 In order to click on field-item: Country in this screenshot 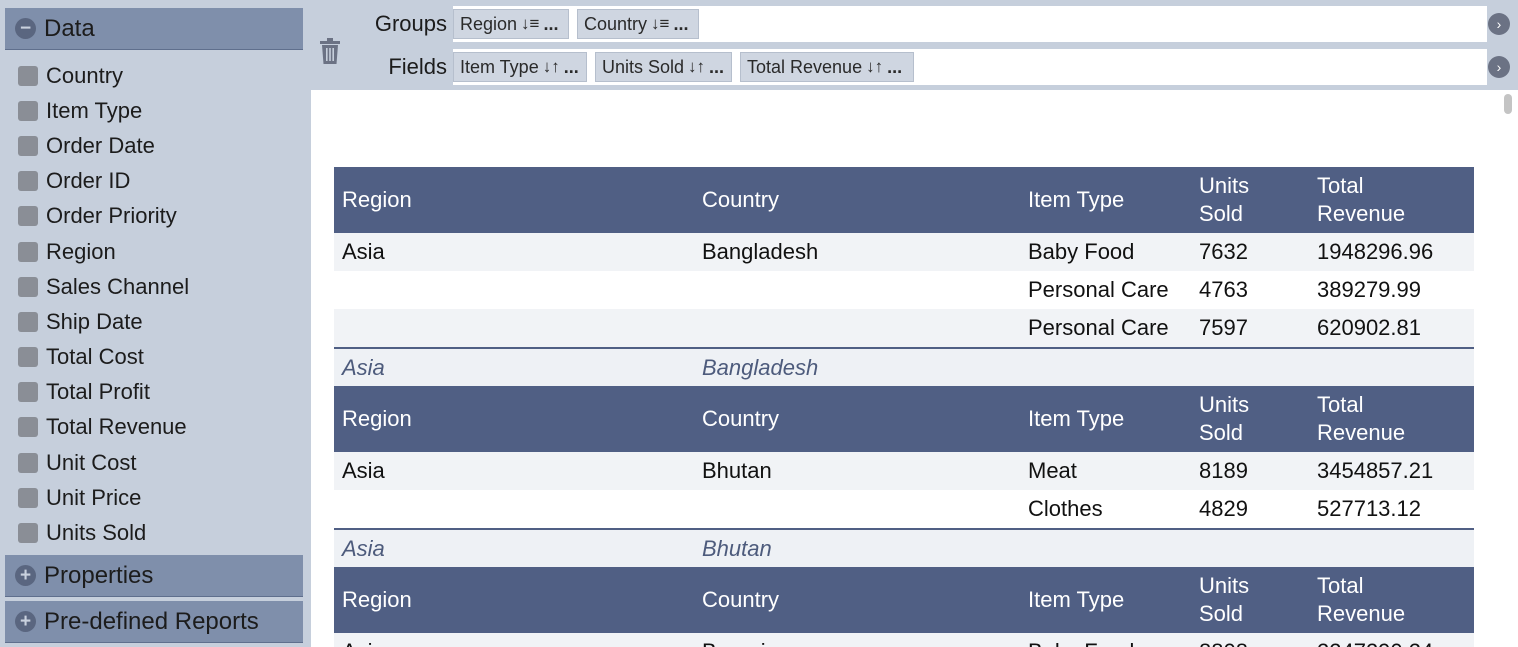, I will do `click(158, 75)`.